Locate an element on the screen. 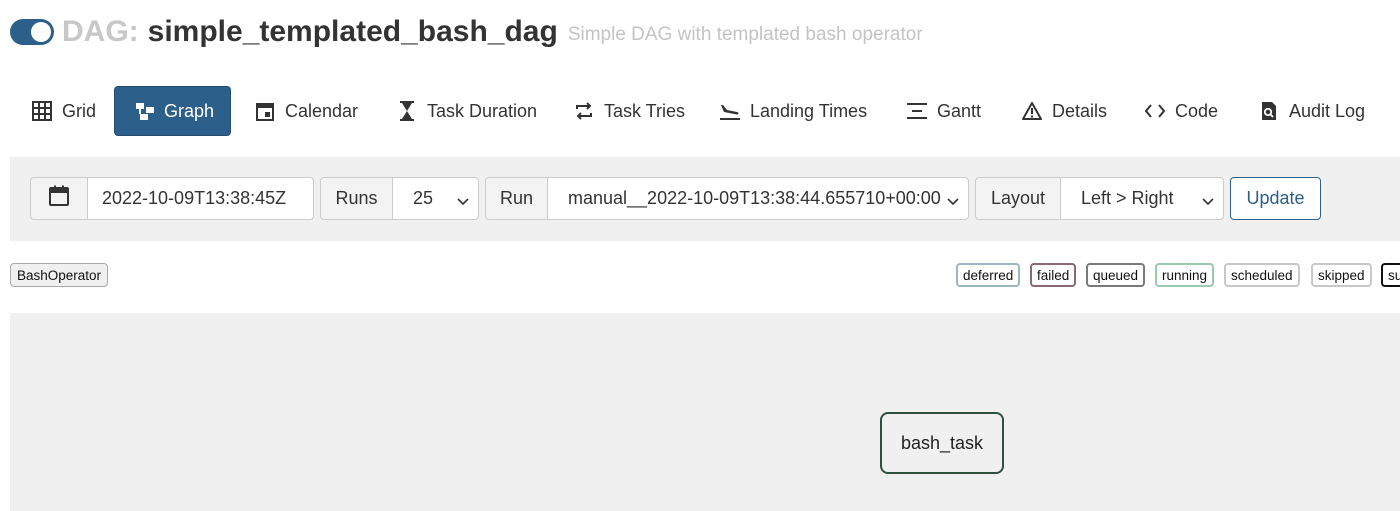 The image size is (1400, 511). runs-label: Runs is located at coordinates (356, 198).